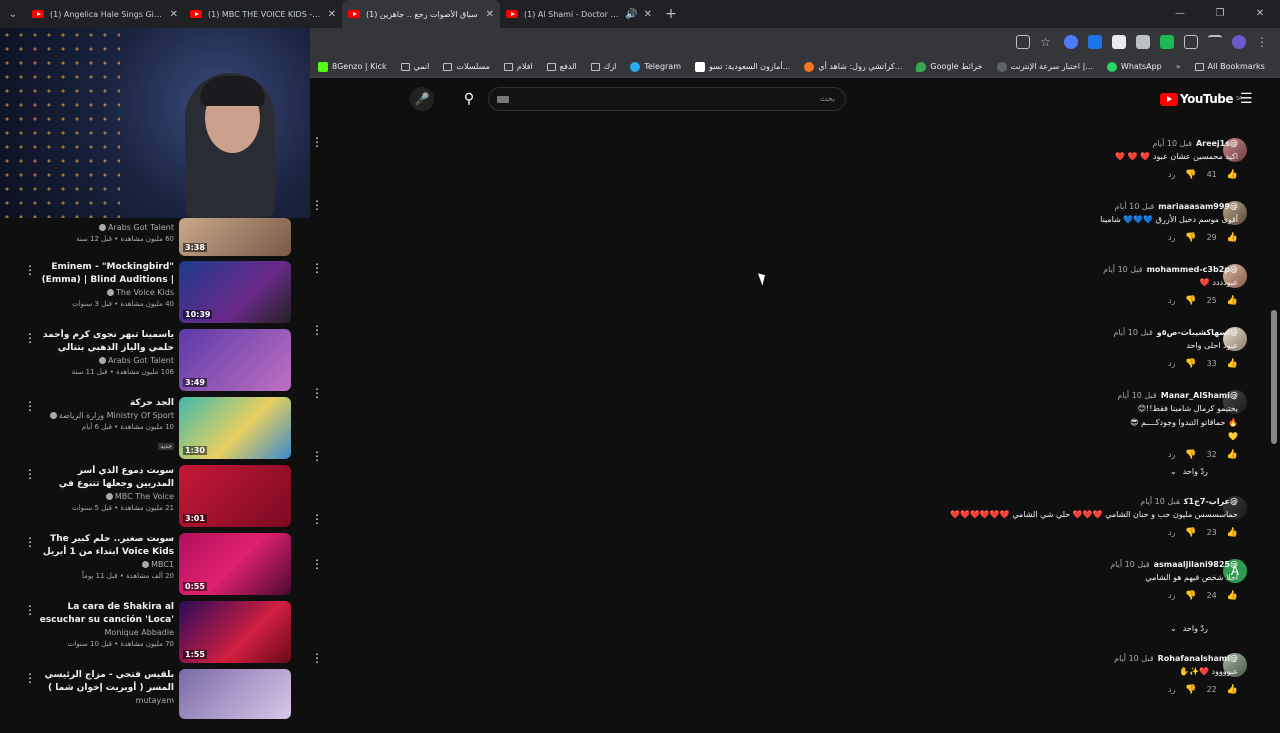 Image resolution: width=1280 pixels, height=733 pixels. Describe the element at coordinates (1201, 99) in the screenshot. I see `youtube-logo: YouTube SA` at that location.